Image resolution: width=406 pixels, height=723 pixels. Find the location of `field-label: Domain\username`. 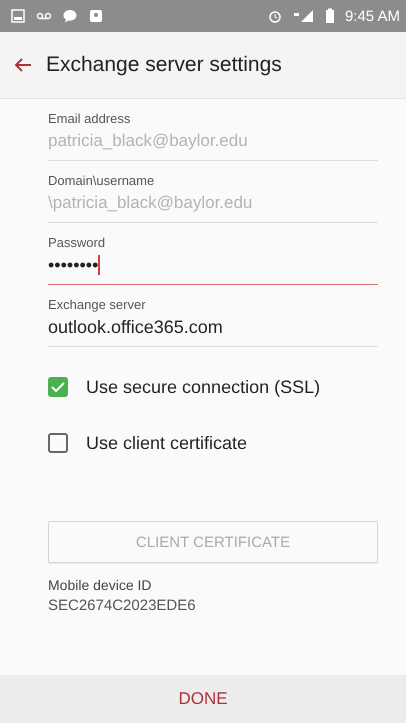

field-label: Domain\username is located at coordinates (102, 180).